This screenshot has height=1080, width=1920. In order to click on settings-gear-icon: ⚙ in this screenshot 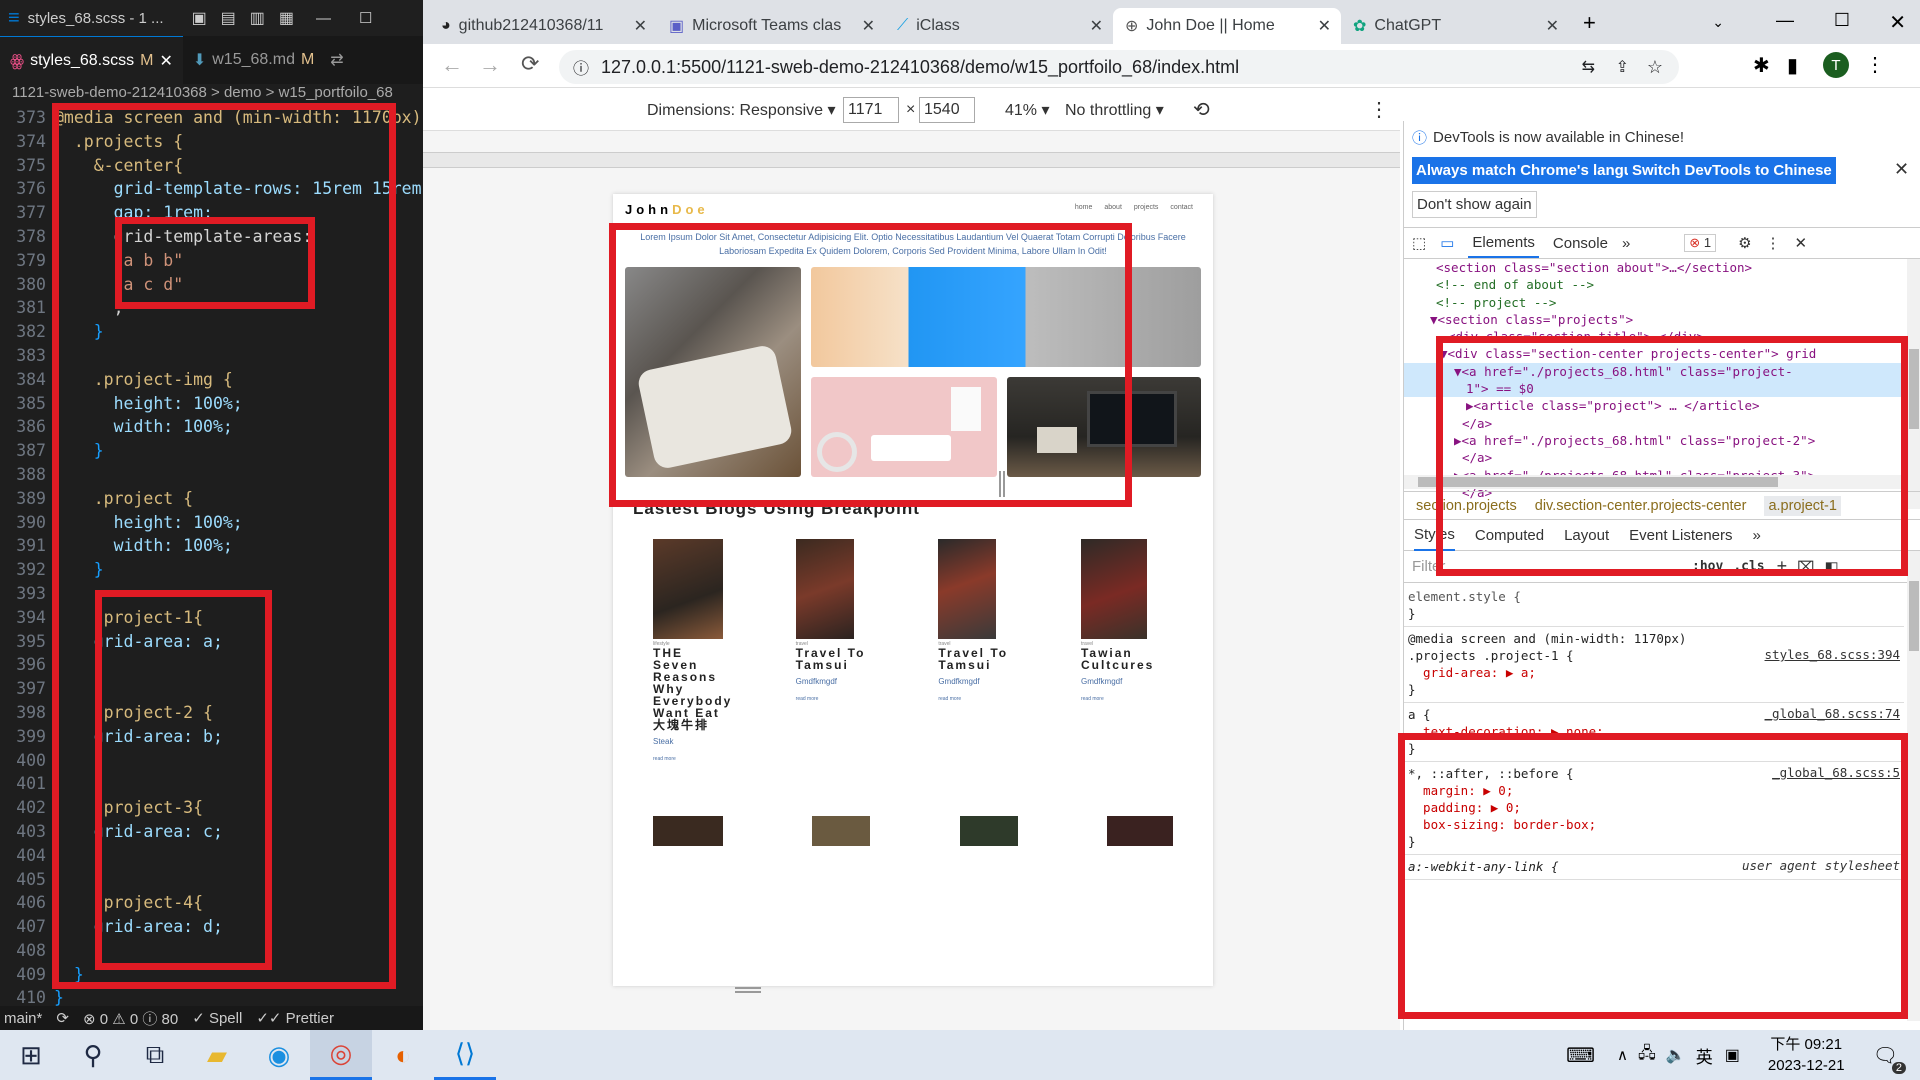, I will do `click(1744, 243)`.